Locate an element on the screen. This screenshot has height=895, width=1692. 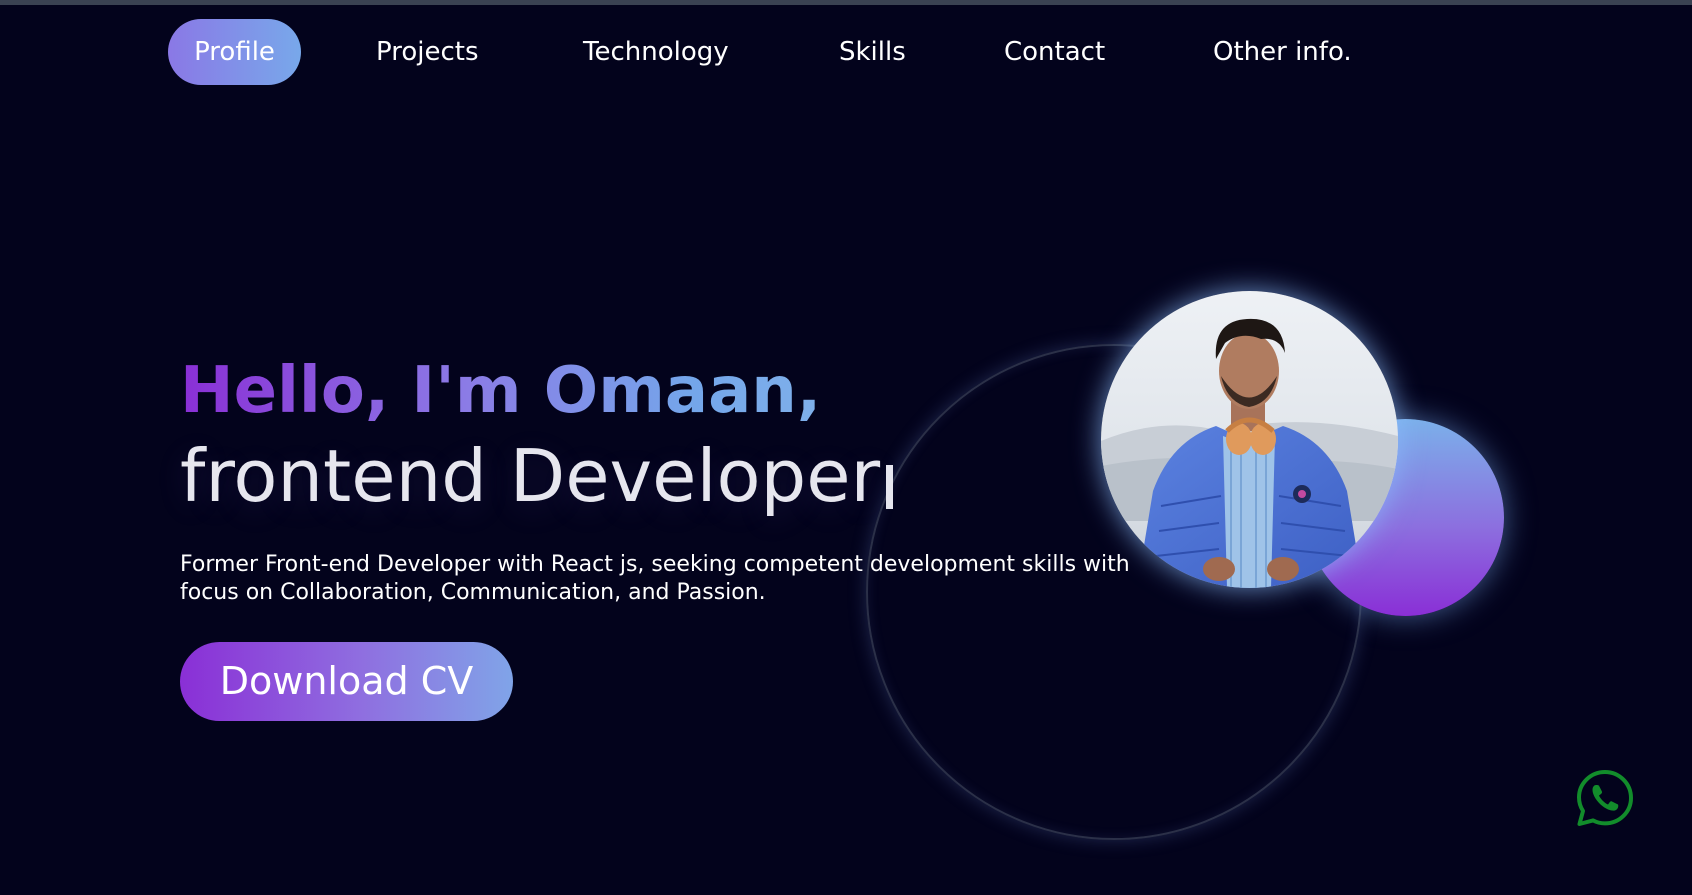
nav-item-profile: Profile is located at coordinates (234, 52).